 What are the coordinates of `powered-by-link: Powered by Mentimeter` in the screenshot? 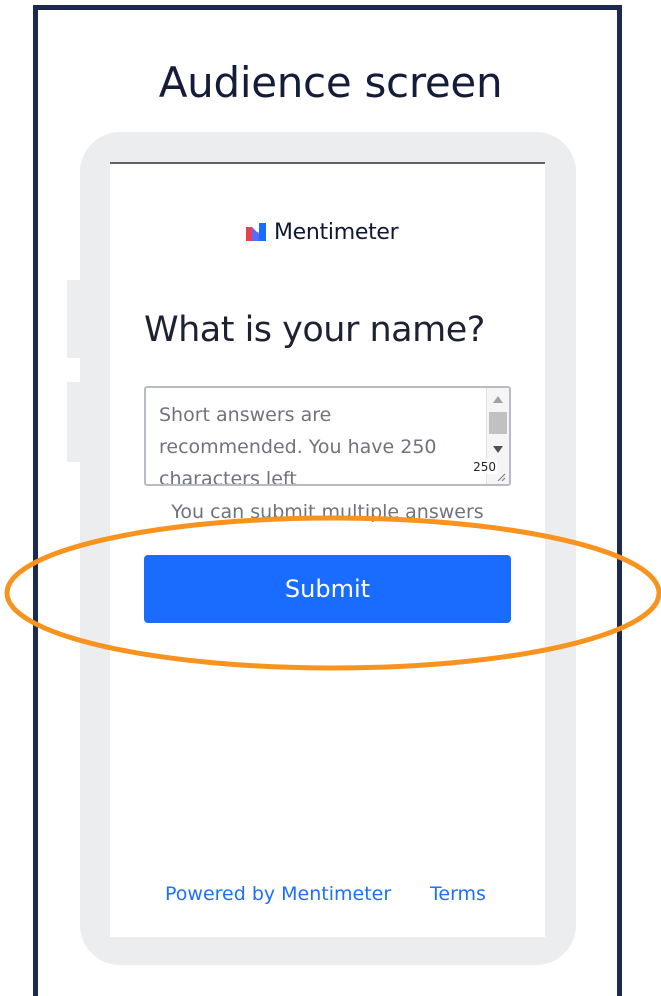 It's located at (278, 894).